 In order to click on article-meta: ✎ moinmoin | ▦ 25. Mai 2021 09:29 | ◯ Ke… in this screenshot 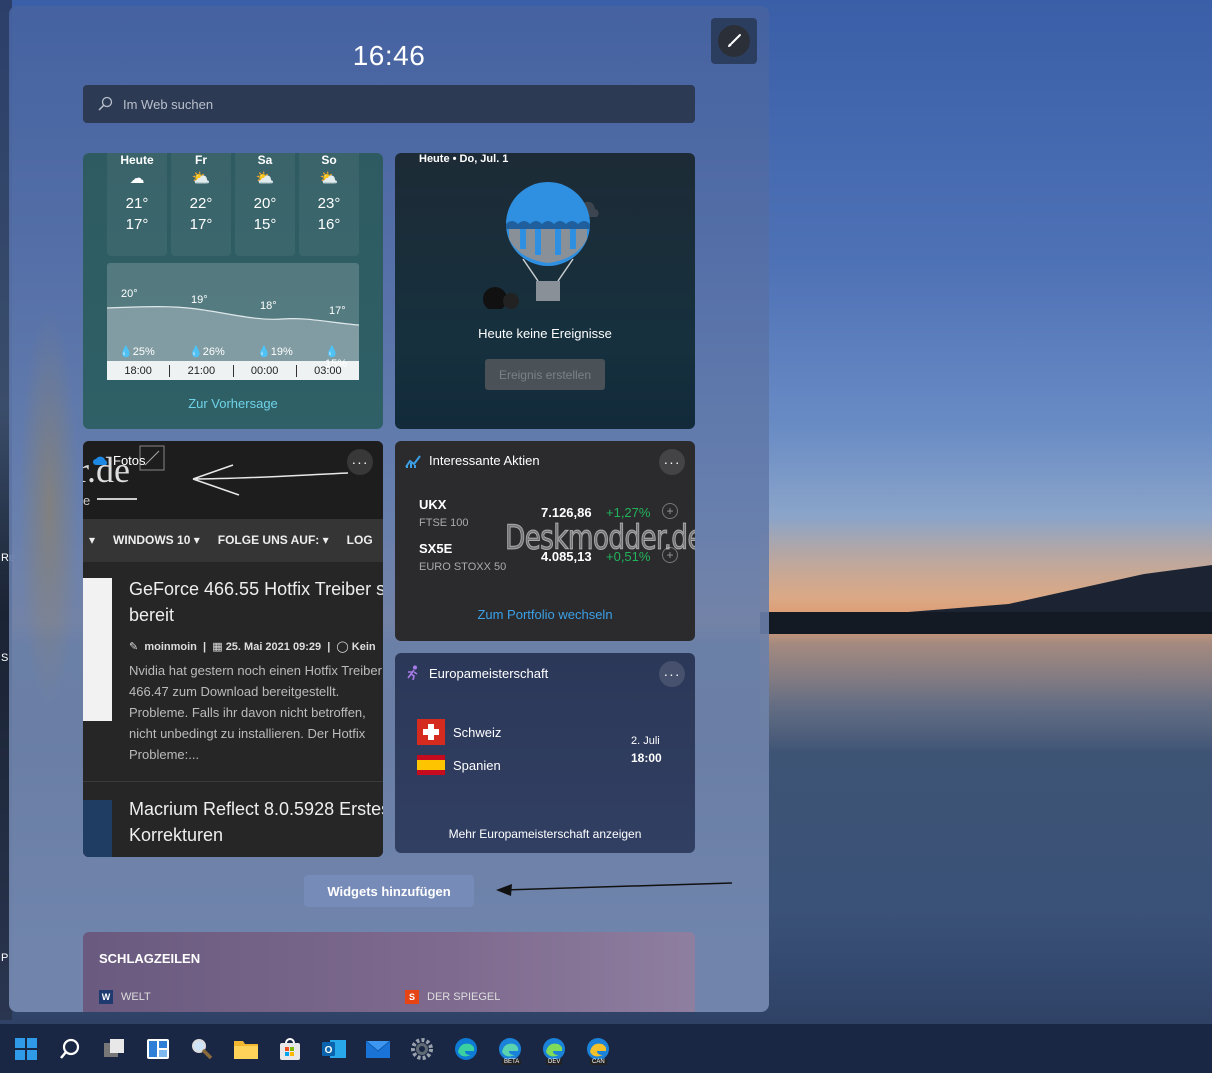, I will do `click(252, 647)`.